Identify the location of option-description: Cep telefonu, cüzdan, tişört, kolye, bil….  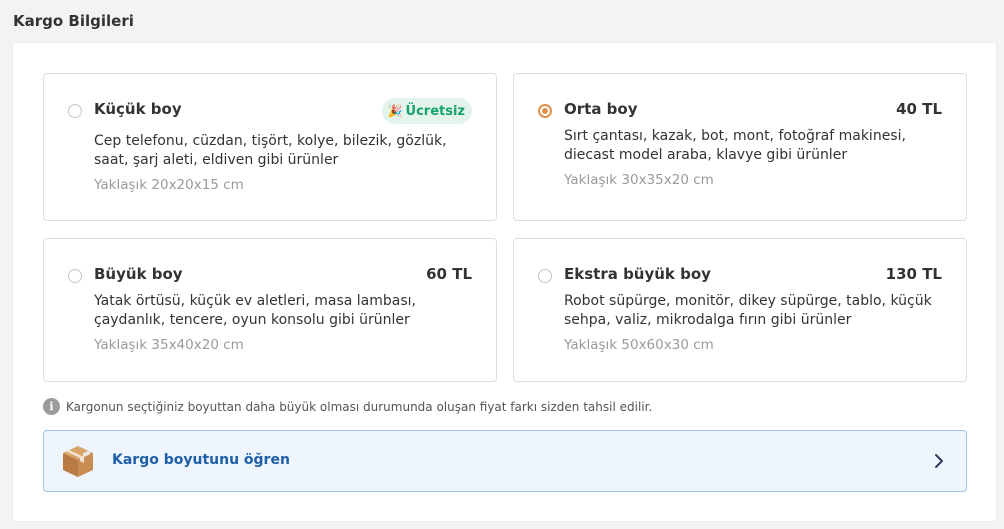
(270, 150).